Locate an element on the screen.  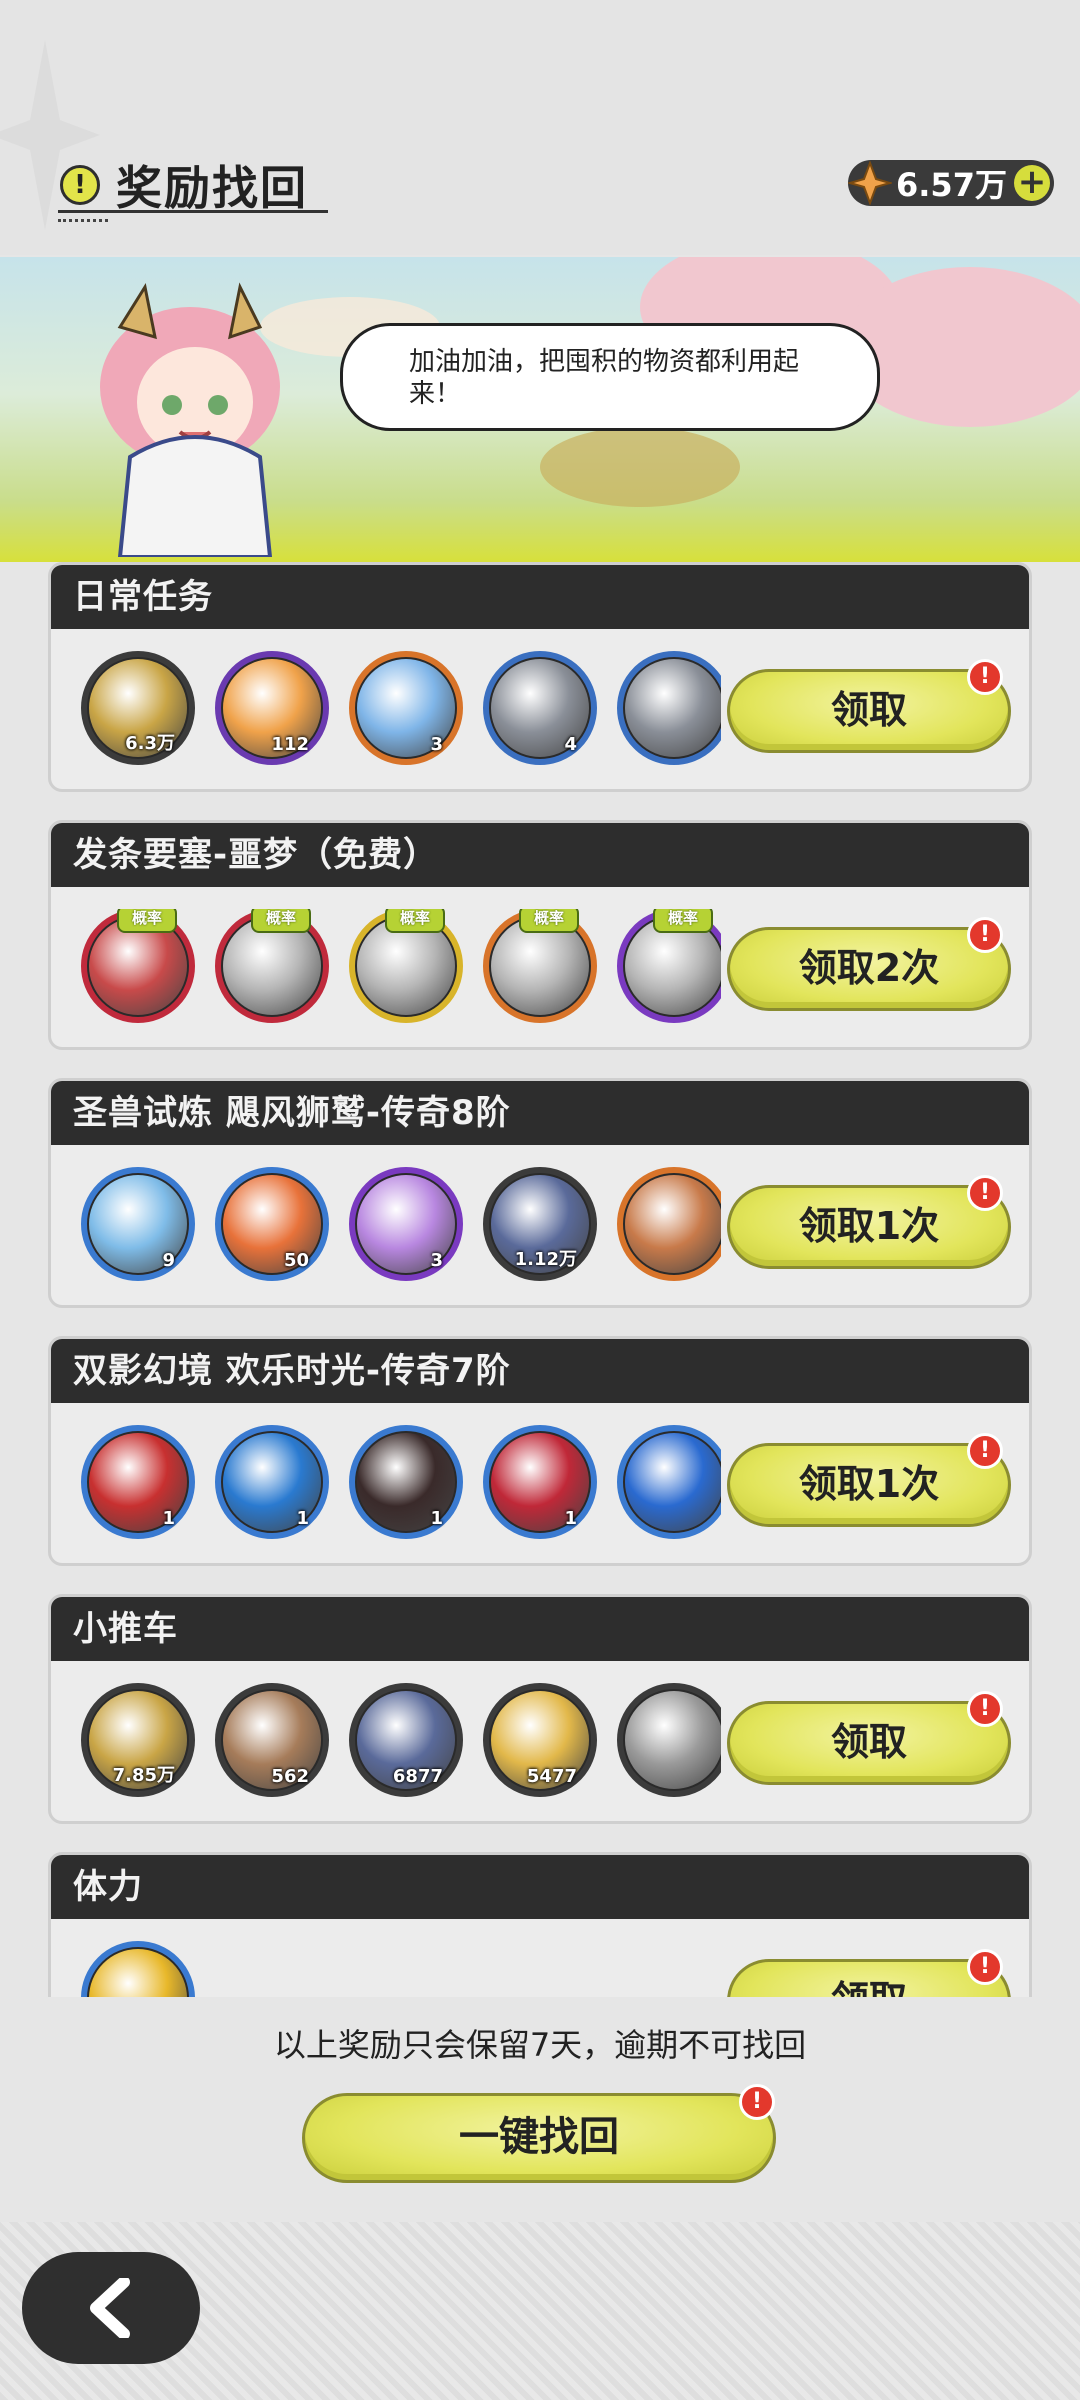
item-quantity: 3 is located at coordinates (436, 1260).